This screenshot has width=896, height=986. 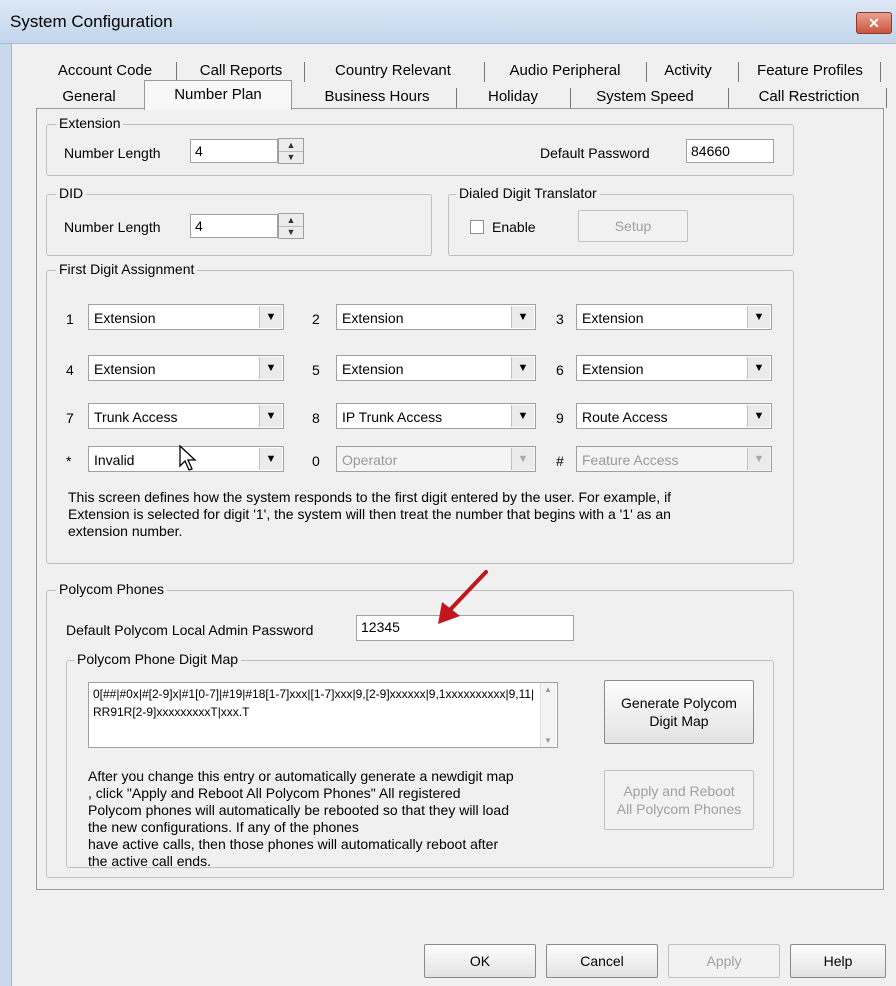 What do you see at coordinates (565, 71) in the screenshot?
I see `tab-audio-peripheral: Audio Peripheral` at bounding box center [565, 71].